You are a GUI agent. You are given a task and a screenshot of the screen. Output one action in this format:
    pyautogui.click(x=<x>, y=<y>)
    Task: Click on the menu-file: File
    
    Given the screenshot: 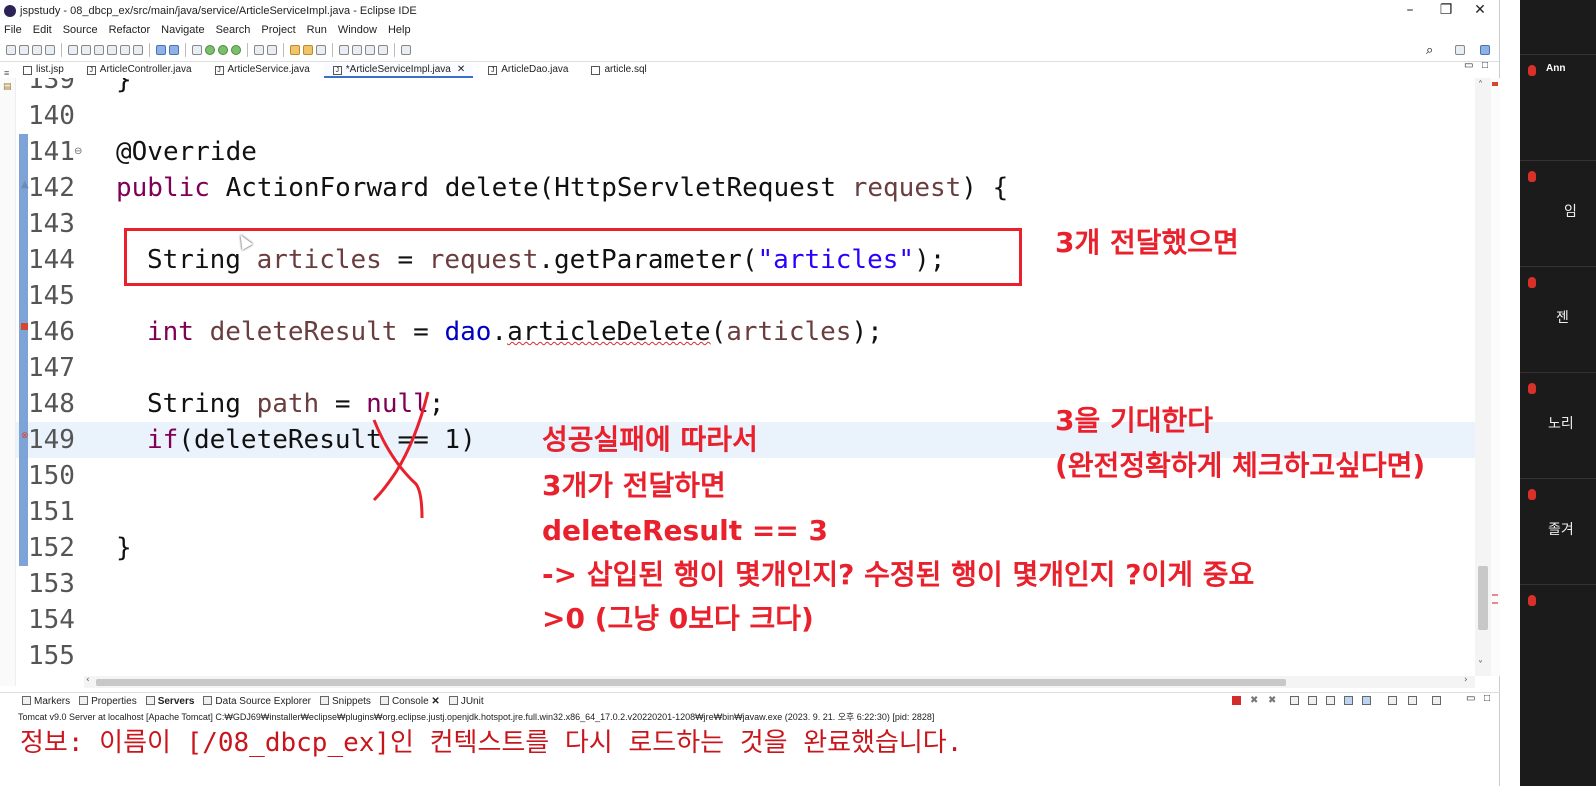 What is the action you would take?
    pyautogui.click(x=13, y=30)
    